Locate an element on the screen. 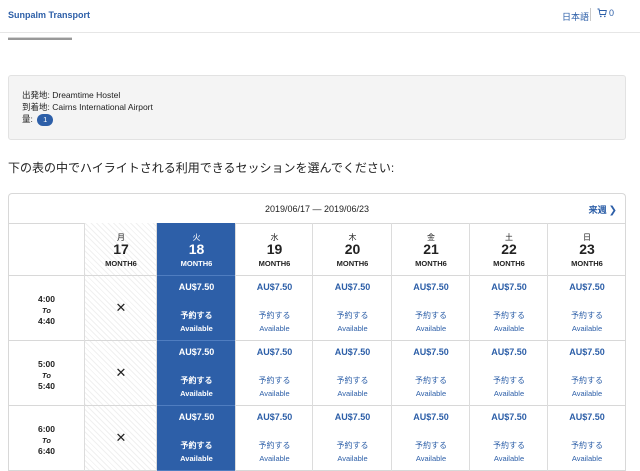  day-number: 19 is located at coordinates (274, 249).